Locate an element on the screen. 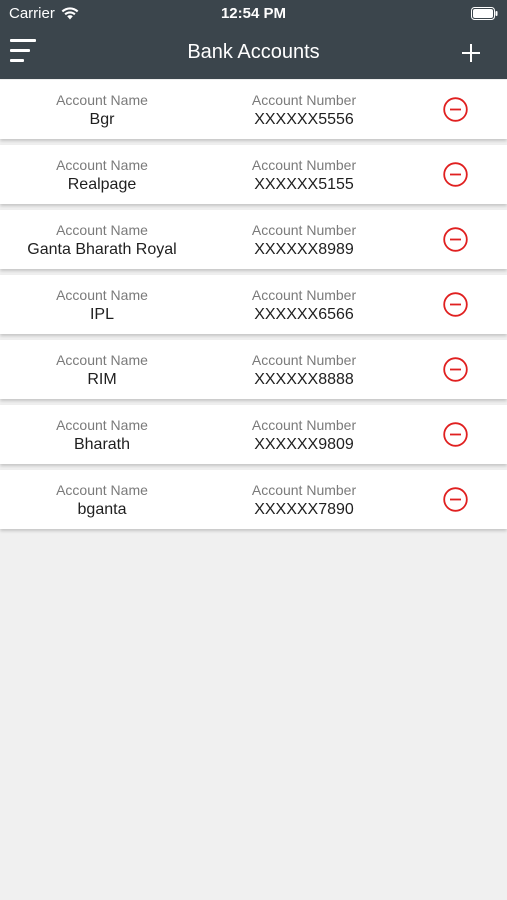  account-name-value: Ganta Bharath Royal is located at coordinates (102, 249).